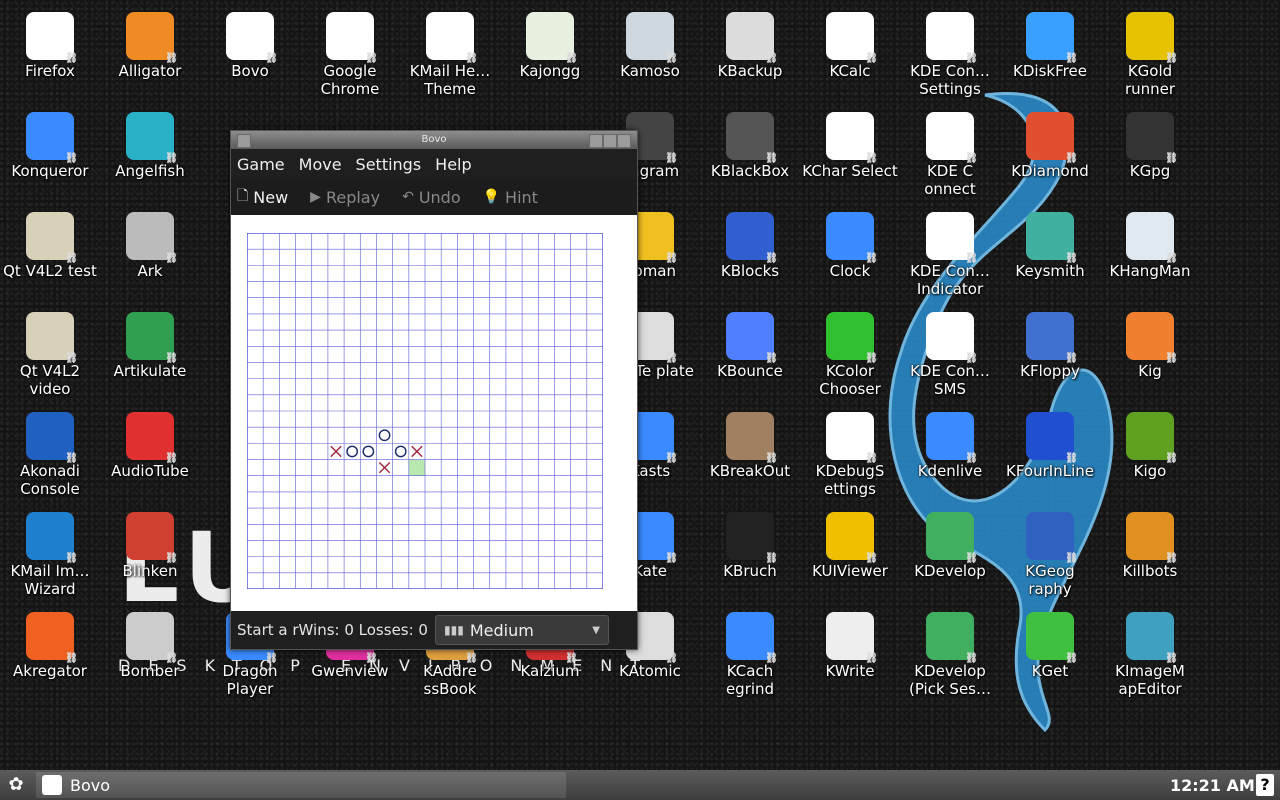 Image resolution: width=1280 pixels, height=800 pixels. I want to click on window-menu-icon, so click(244, 141).